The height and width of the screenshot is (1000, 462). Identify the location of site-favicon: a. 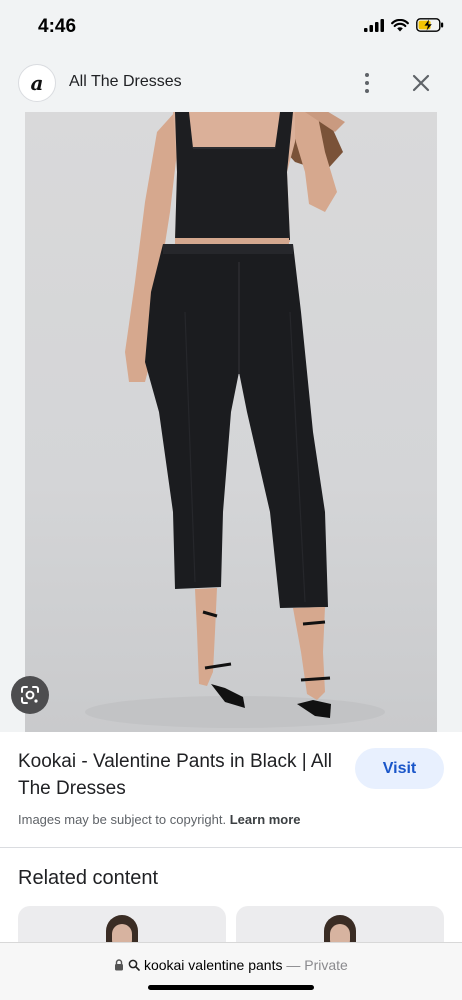
(37, 83).